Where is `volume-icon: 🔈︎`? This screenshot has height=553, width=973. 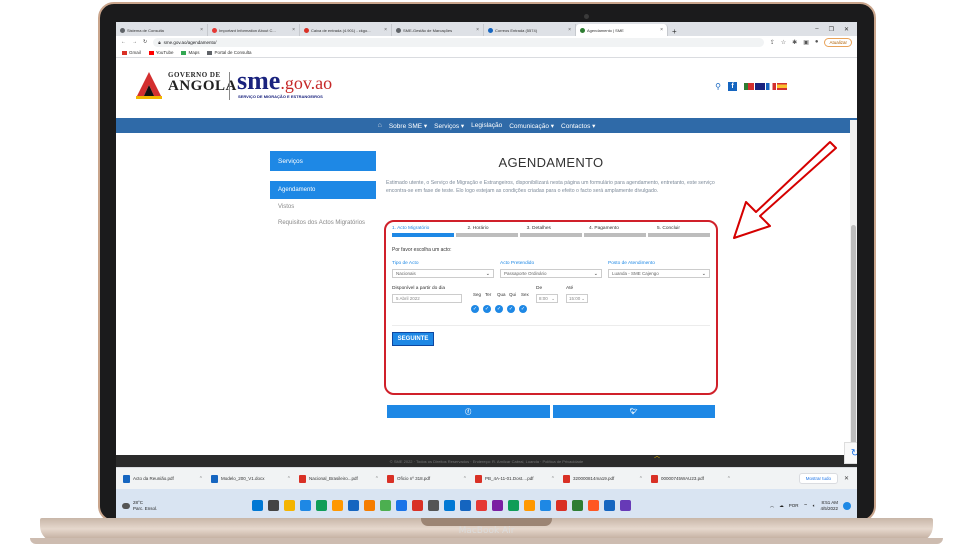 volume-icon: 🔈︎ is located at coordinates (814, 505).